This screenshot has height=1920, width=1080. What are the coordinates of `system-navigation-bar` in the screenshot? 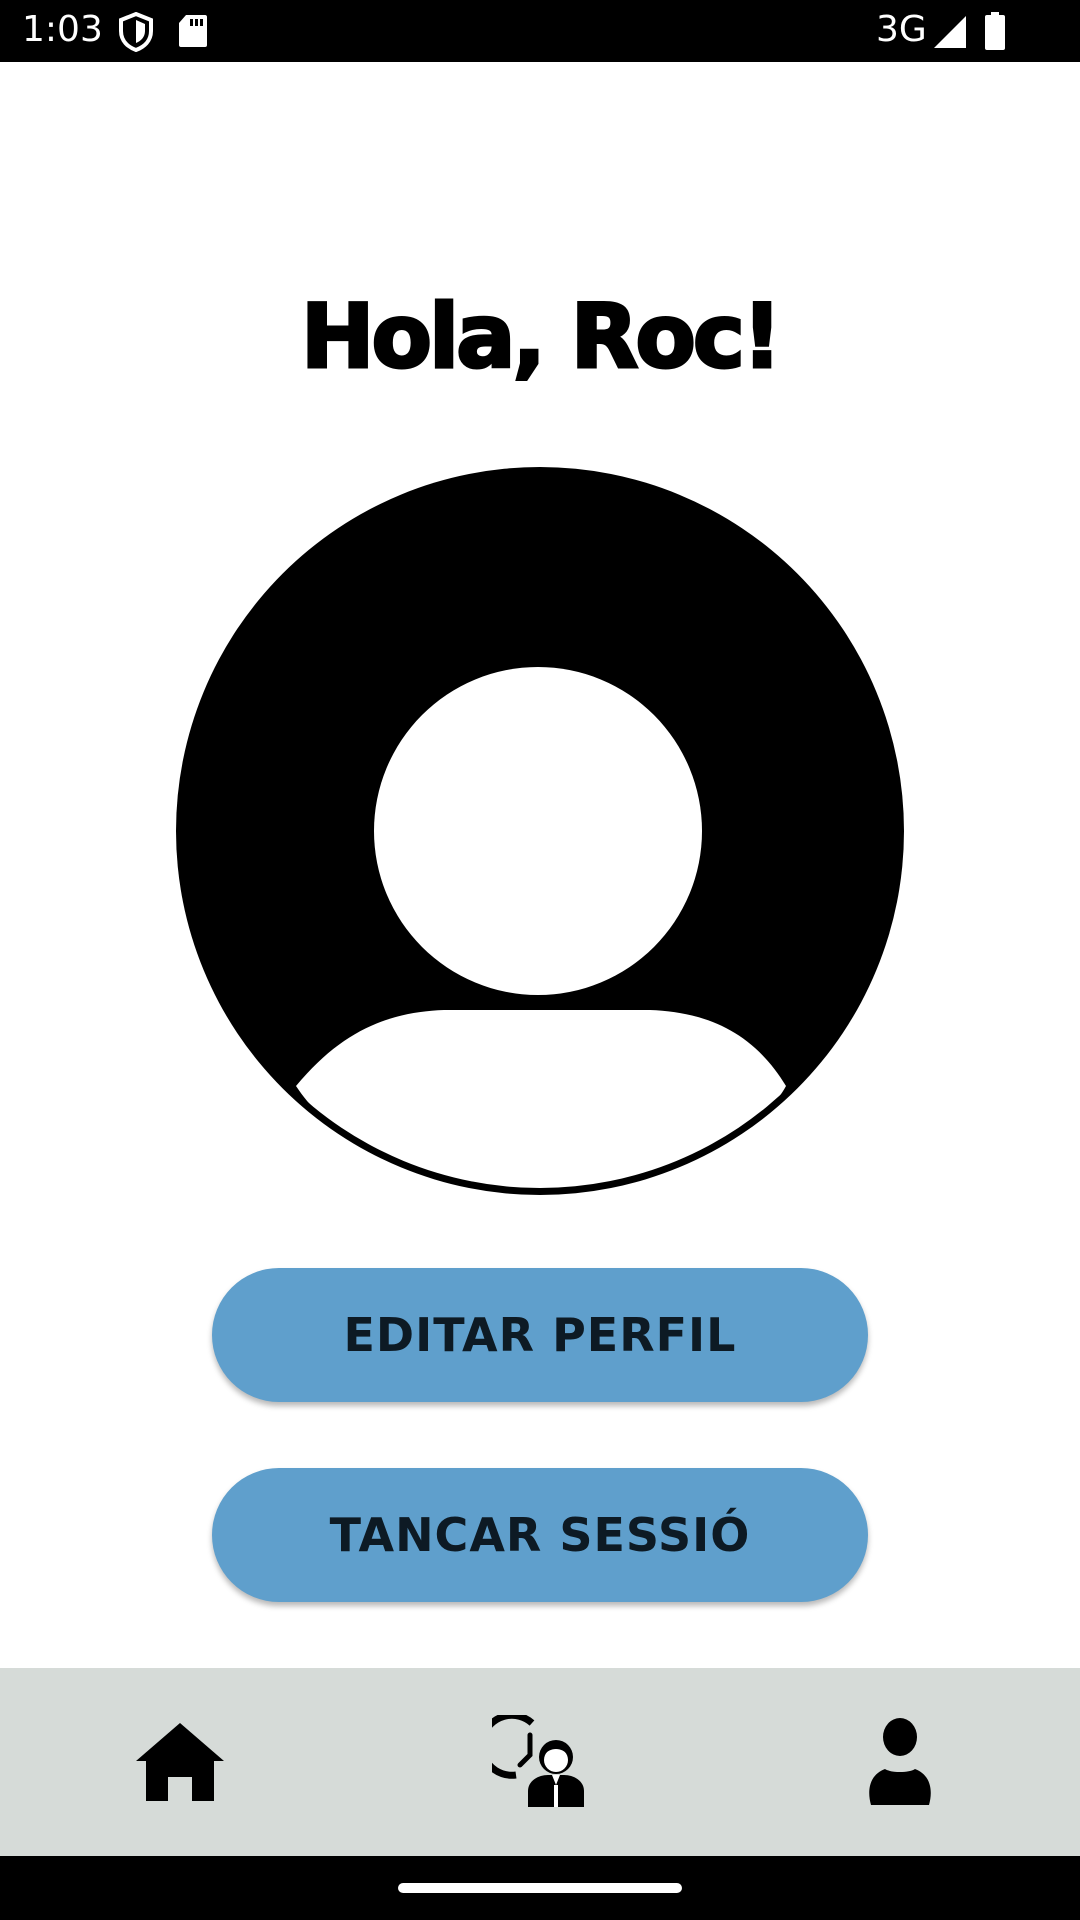 It's located at (540, 1888).